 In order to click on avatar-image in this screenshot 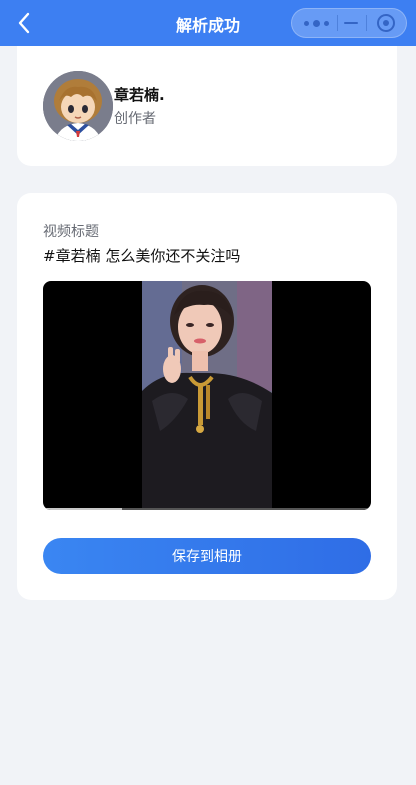, I will do `click(78, 106)`.